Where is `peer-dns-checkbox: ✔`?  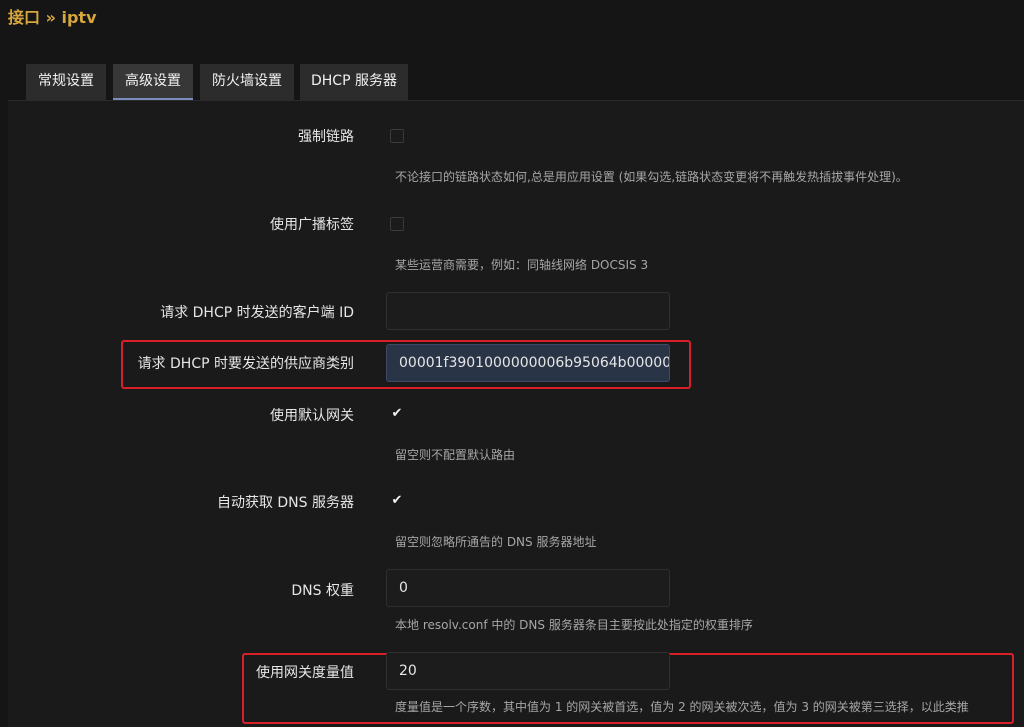 peer-dns-checkbox: ✔ is located at coordinates (397, 501).